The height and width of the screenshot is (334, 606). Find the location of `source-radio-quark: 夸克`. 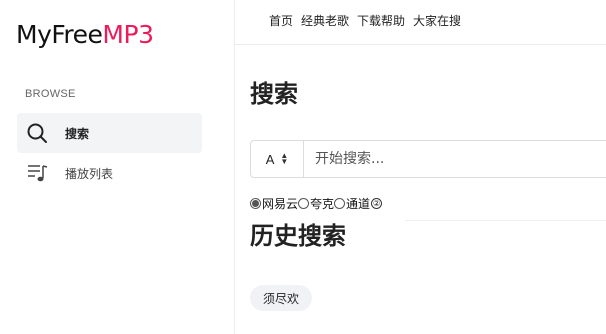

source-radio-quark: 夸克 is located at coordinates (316, 203).